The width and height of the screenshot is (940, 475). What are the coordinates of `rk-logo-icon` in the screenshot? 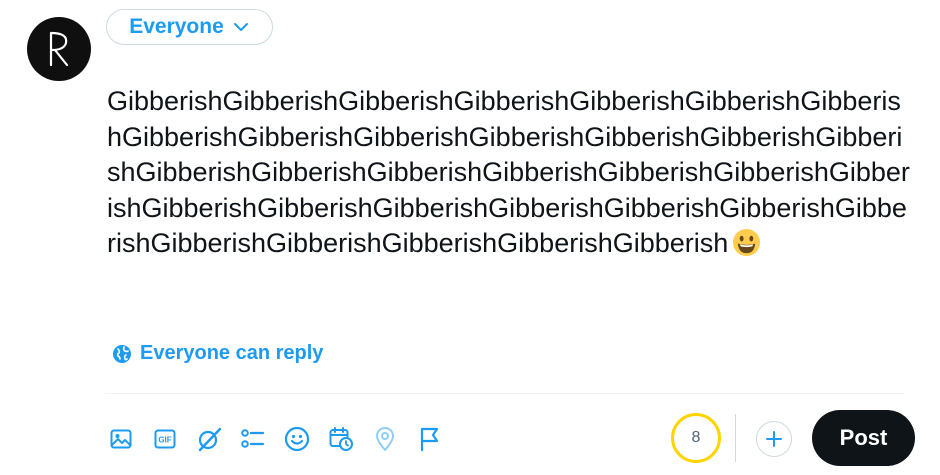 It's located at (59, 49).